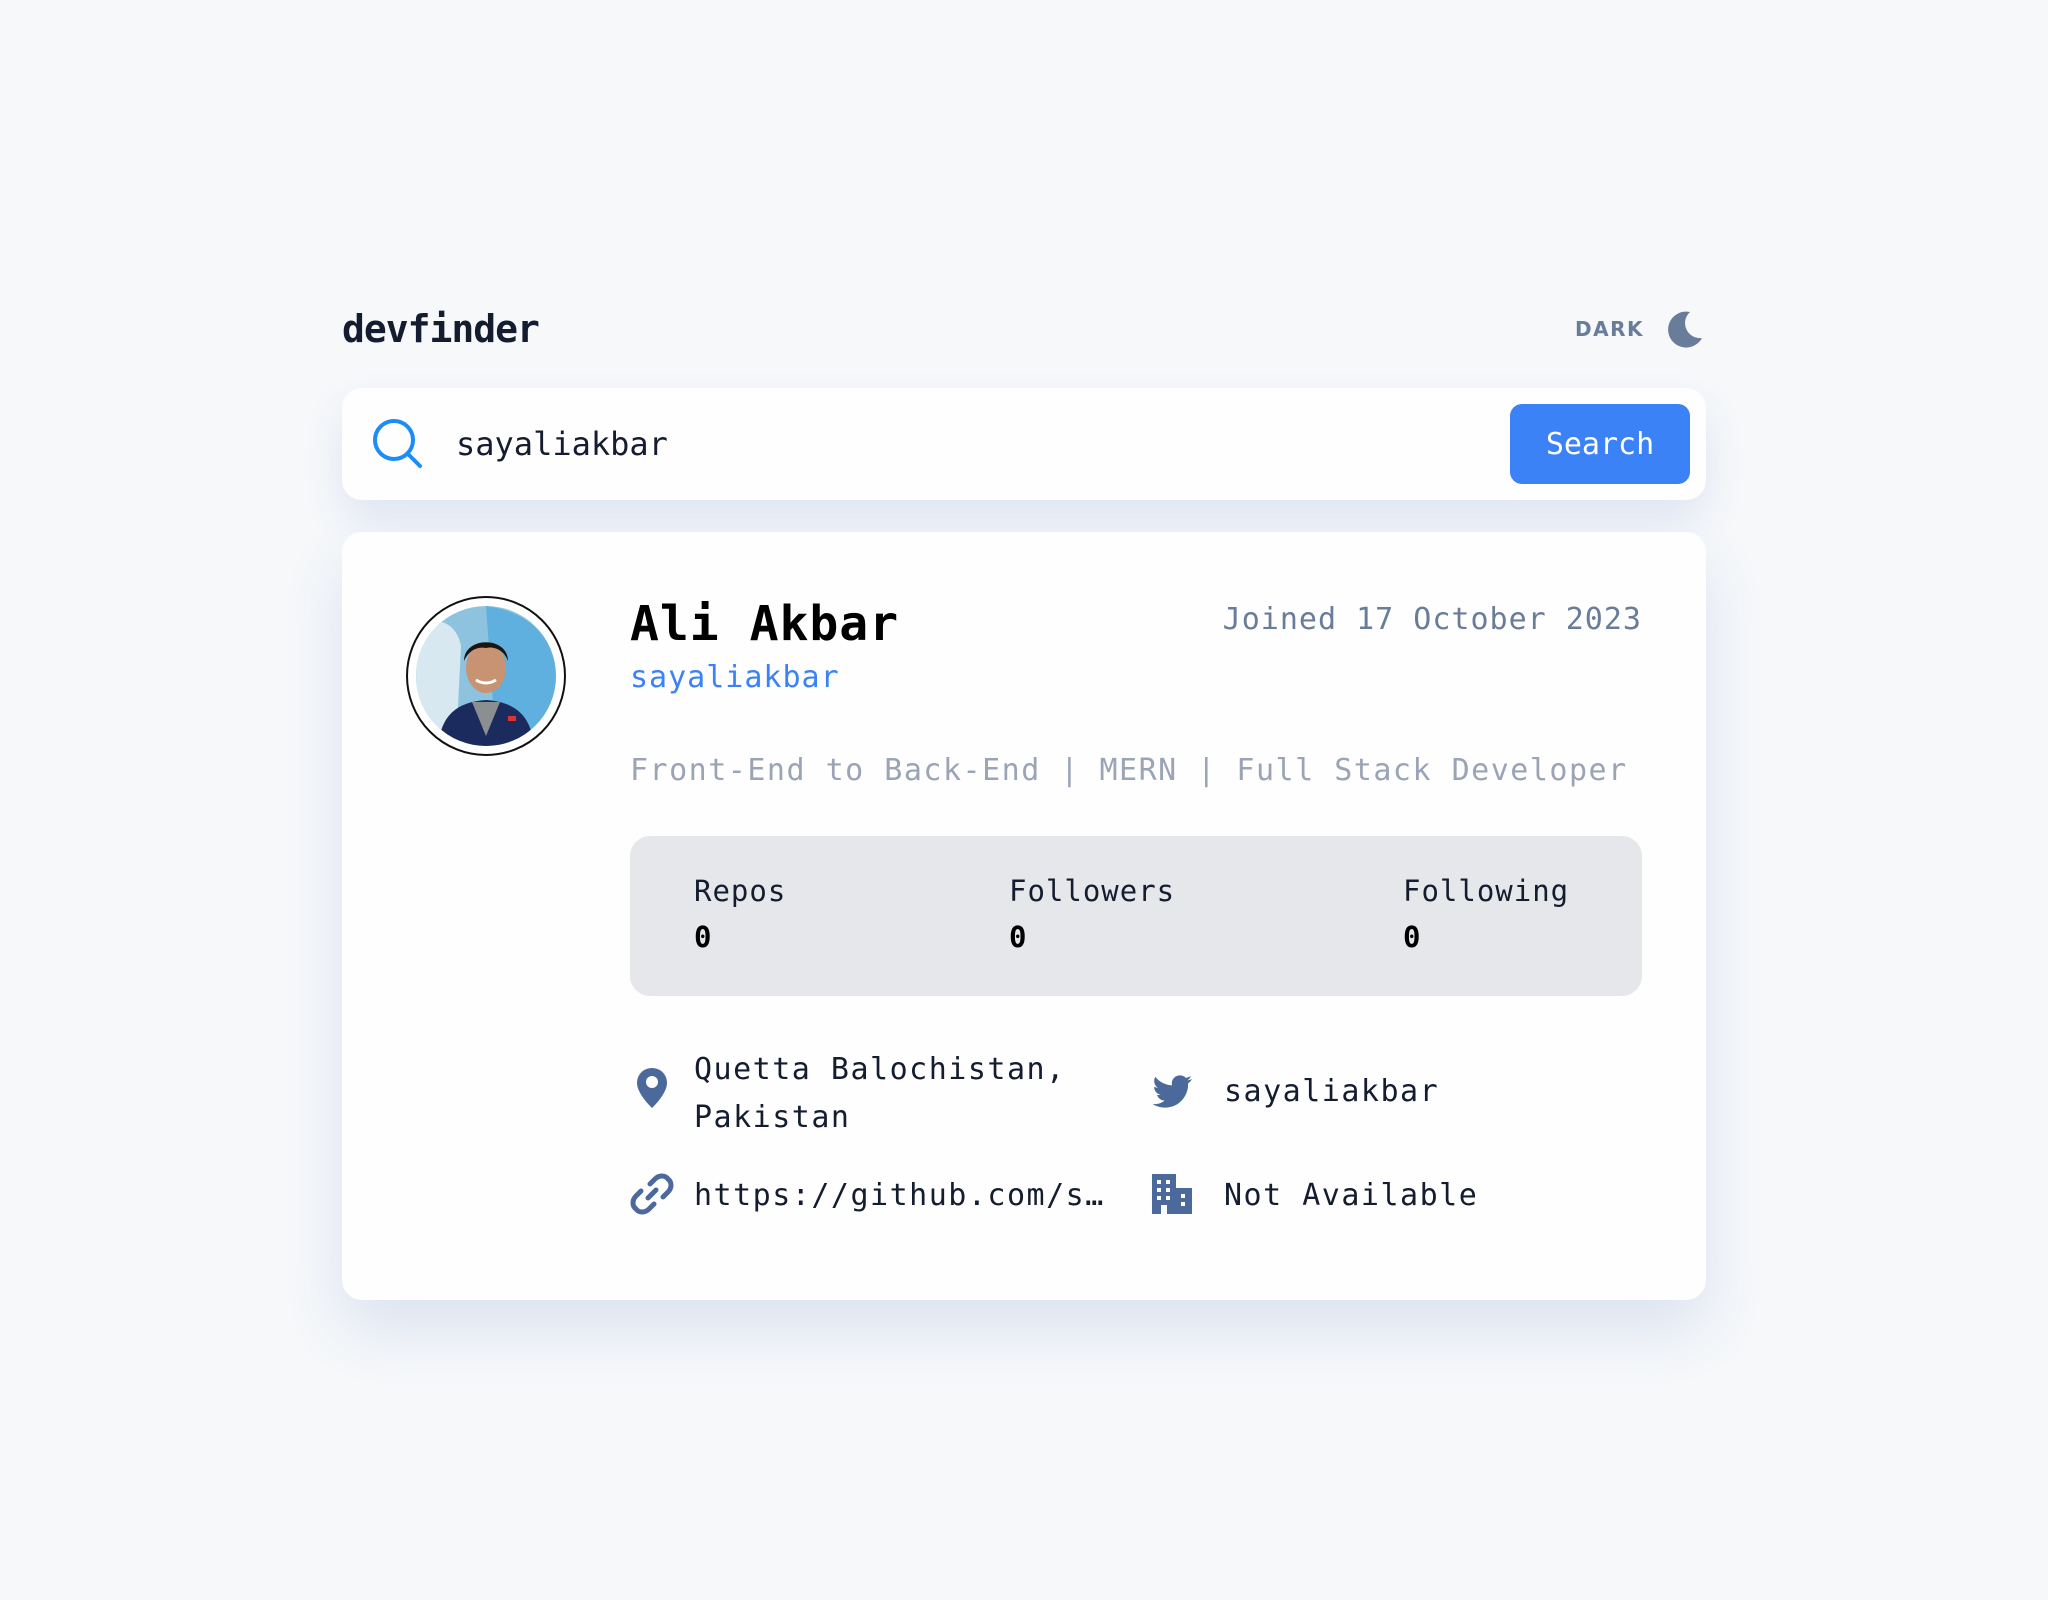 The width and height of the screenshot is (2048, 1600). Describe the element at coordinates (983, 444) in the screenshot. I see `search-input` at that location.